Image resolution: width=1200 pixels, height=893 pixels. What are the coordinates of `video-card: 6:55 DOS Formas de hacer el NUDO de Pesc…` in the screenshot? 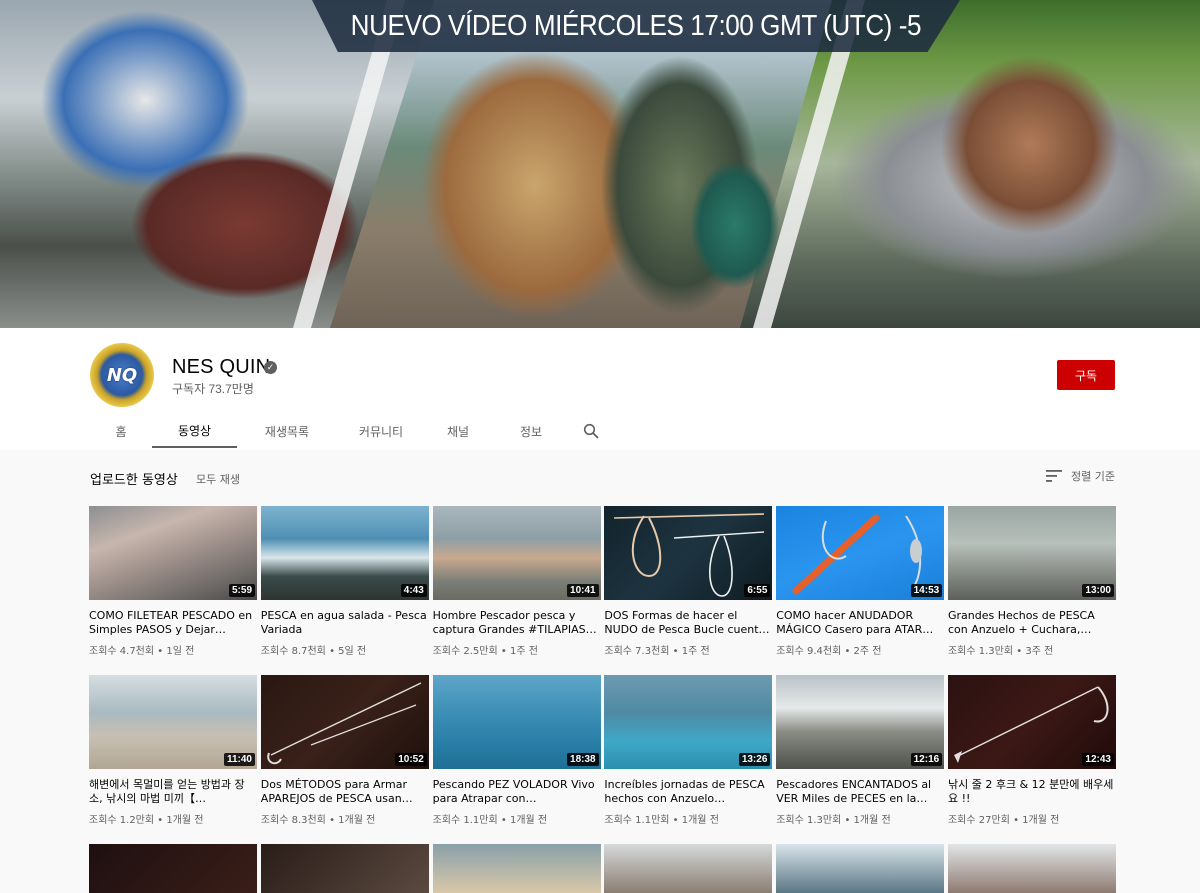 It's located at (688, 581).